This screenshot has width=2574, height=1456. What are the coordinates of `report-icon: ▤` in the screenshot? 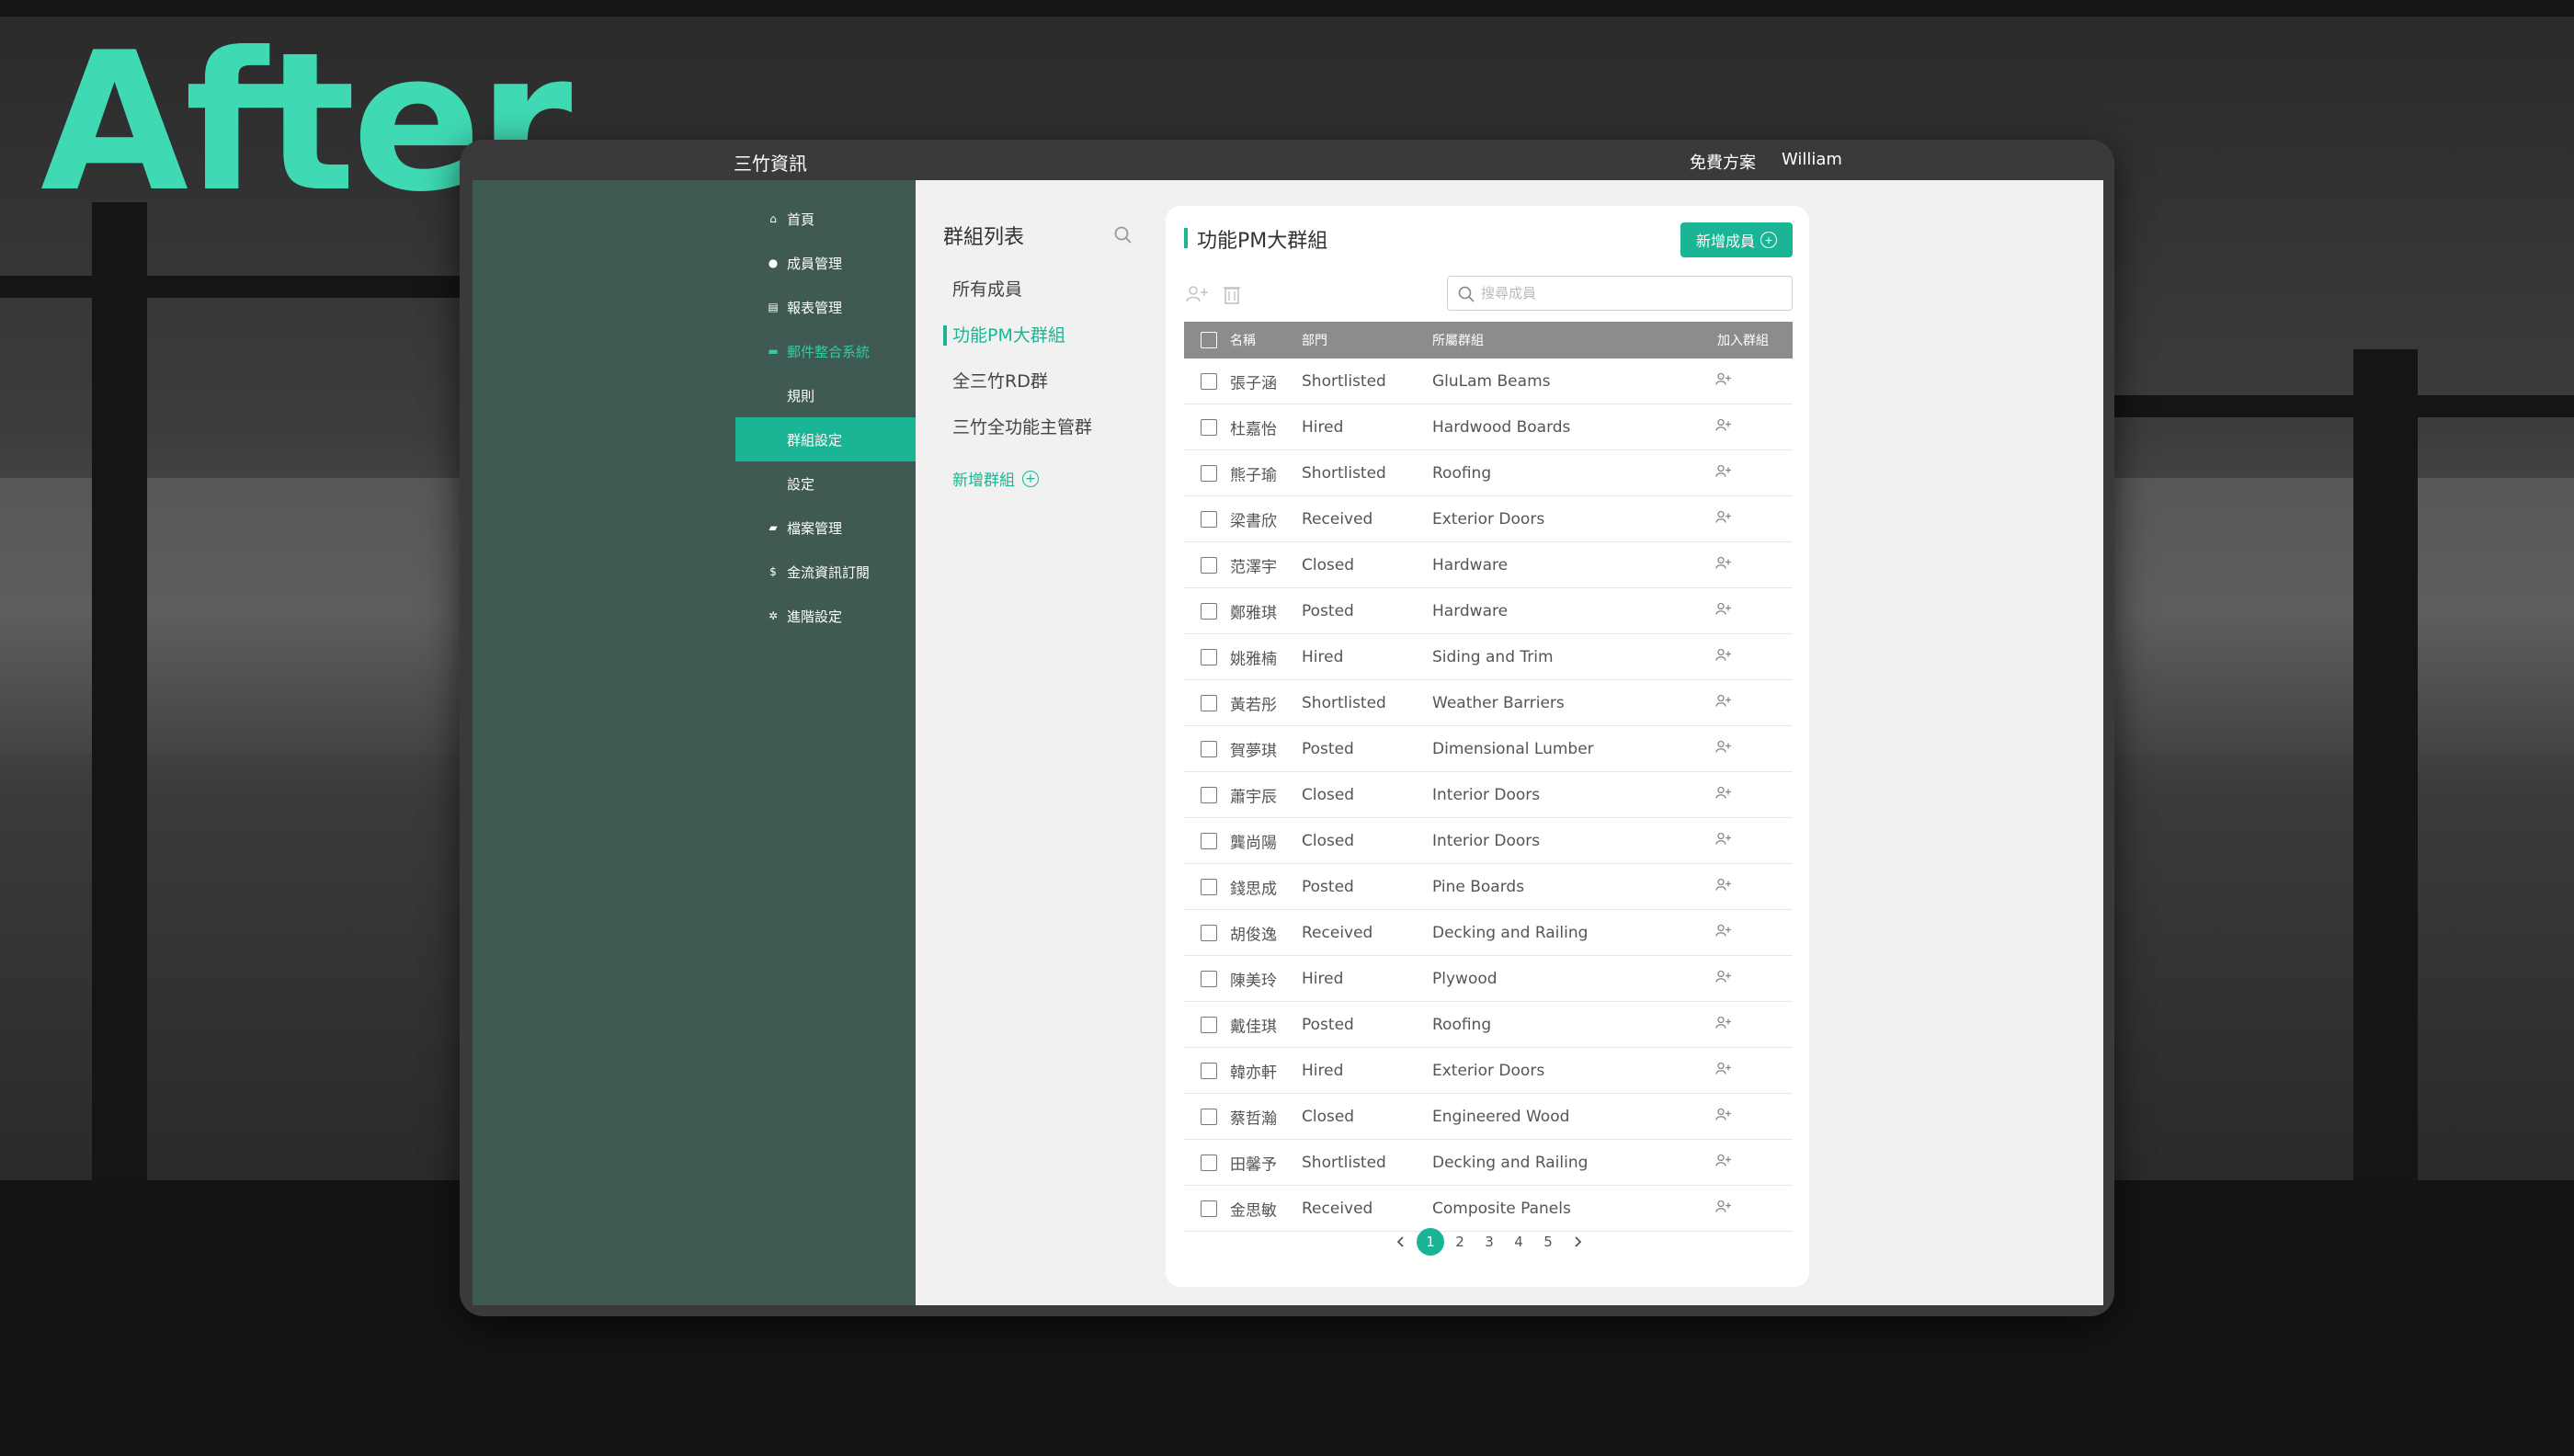 It's located at (773, 307).